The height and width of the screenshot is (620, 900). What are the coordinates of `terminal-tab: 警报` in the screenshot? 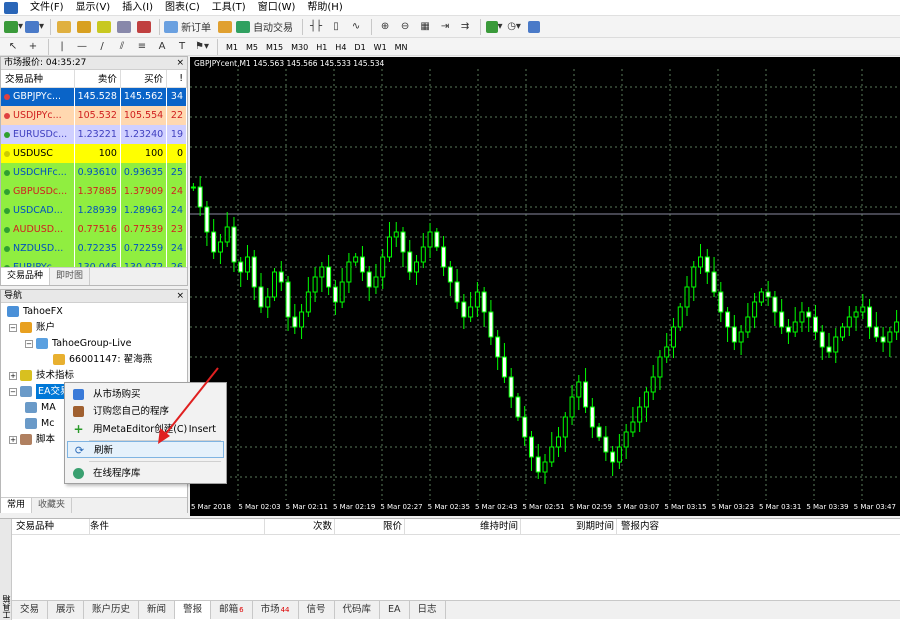 It's located at (193, 610).